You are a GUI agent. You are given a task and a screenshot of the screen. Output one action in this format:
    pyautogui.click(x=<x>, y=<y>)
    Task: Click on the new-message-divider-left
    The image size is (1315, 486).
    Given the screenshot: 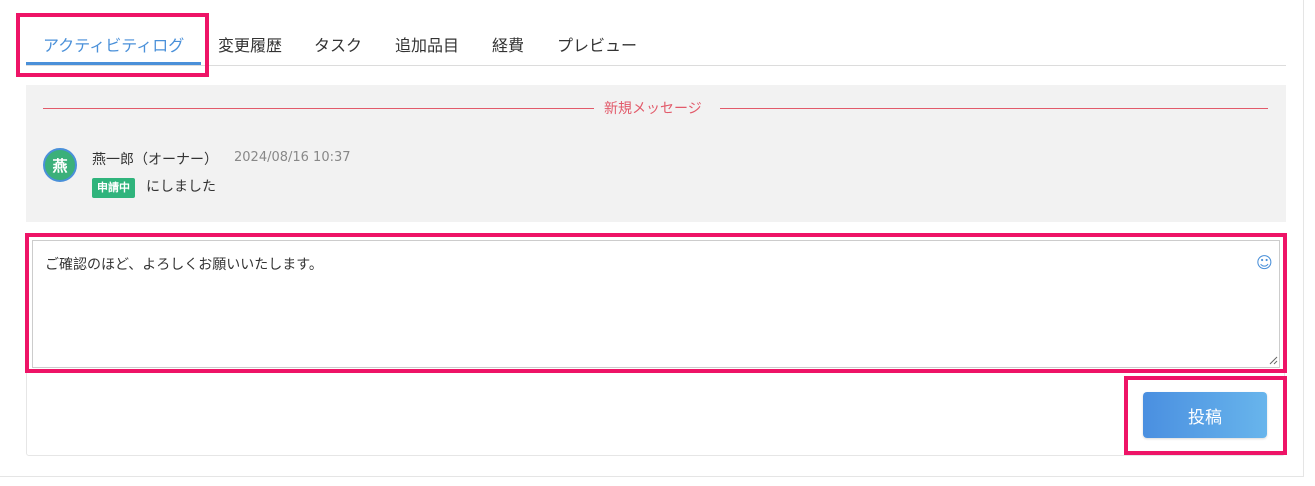 What is the action you would take?
    pyautogui.click(x=318, y=108)
    